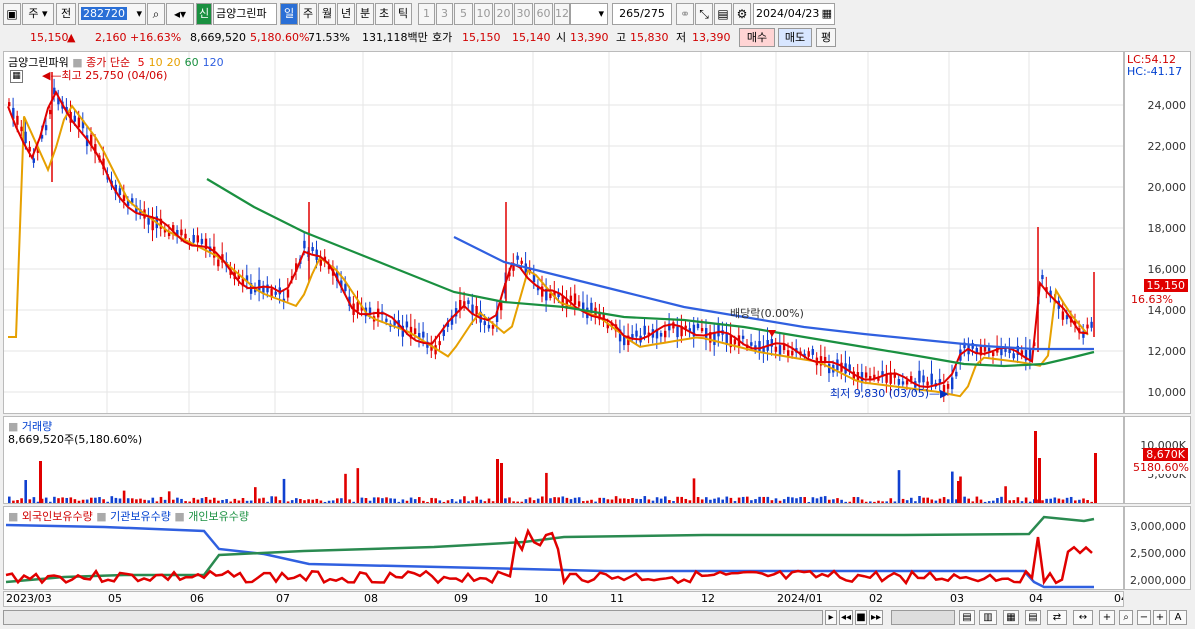 This screenshot has height=629, width=1195. Describe the element at coordinates (742, 14) in the screenshot. I see `settings-icon: ⚙` at that location.